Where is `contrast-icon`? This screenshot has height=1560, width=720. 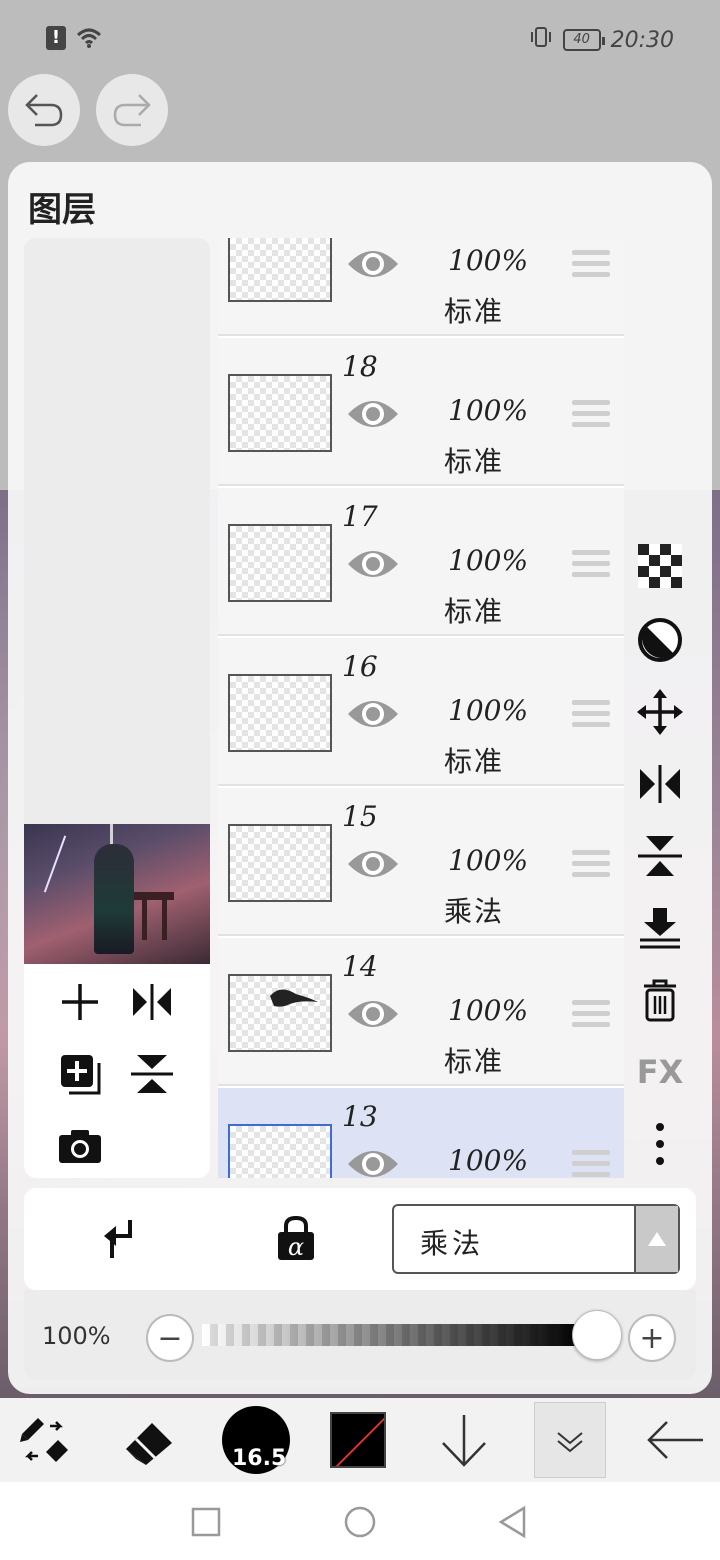 contrast-icon is located at coordinates (660, 640).